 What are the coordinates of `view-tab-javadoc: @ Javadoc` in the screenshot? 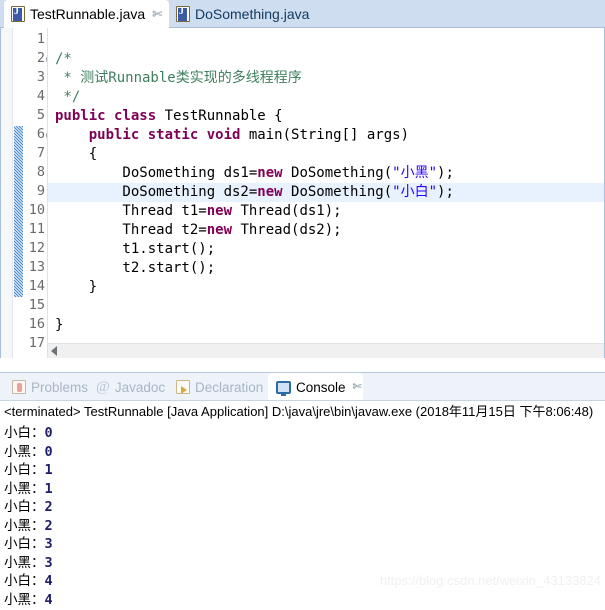 It's located at (128, 387).